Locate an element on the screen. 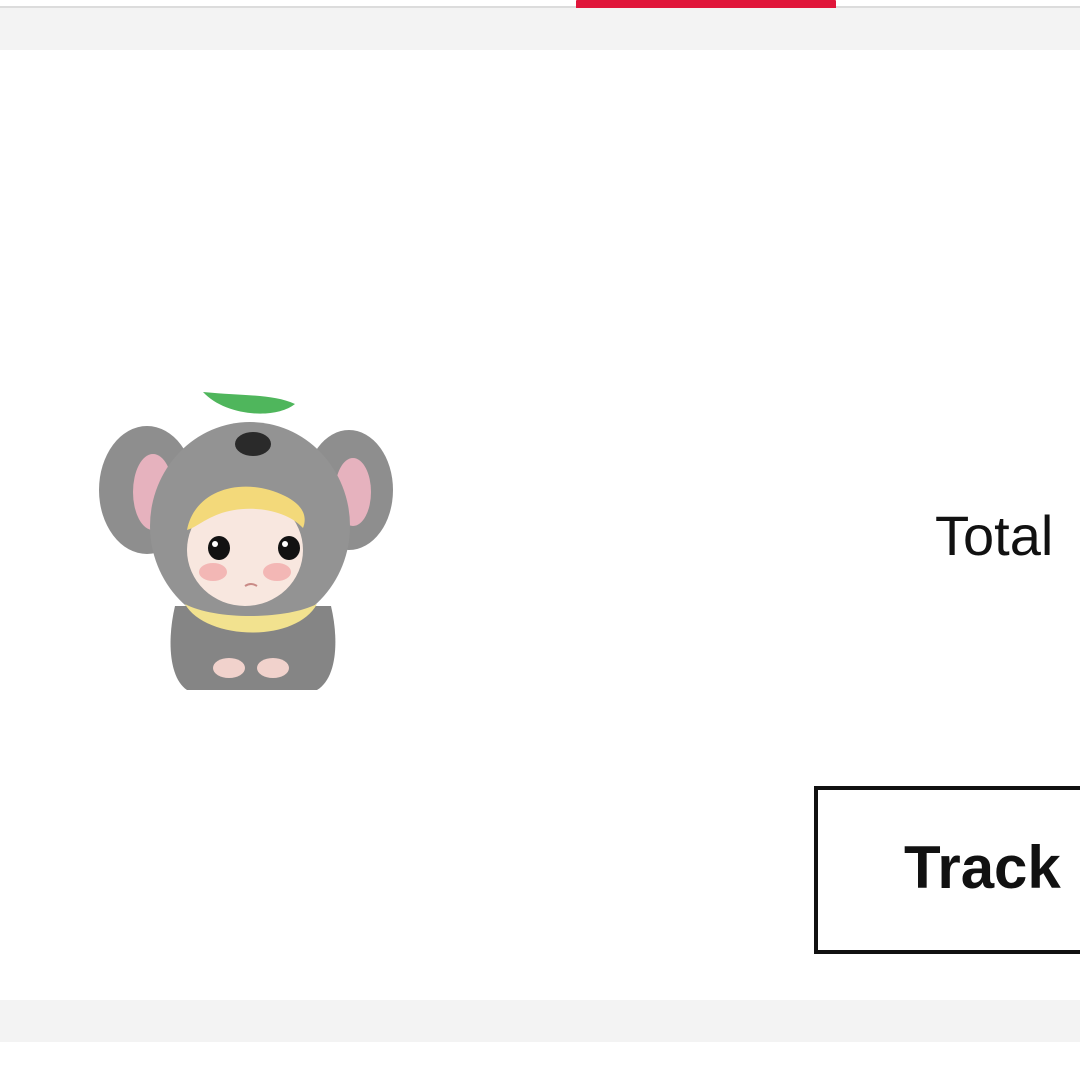  left-hand is located at coordinates (229, 668).